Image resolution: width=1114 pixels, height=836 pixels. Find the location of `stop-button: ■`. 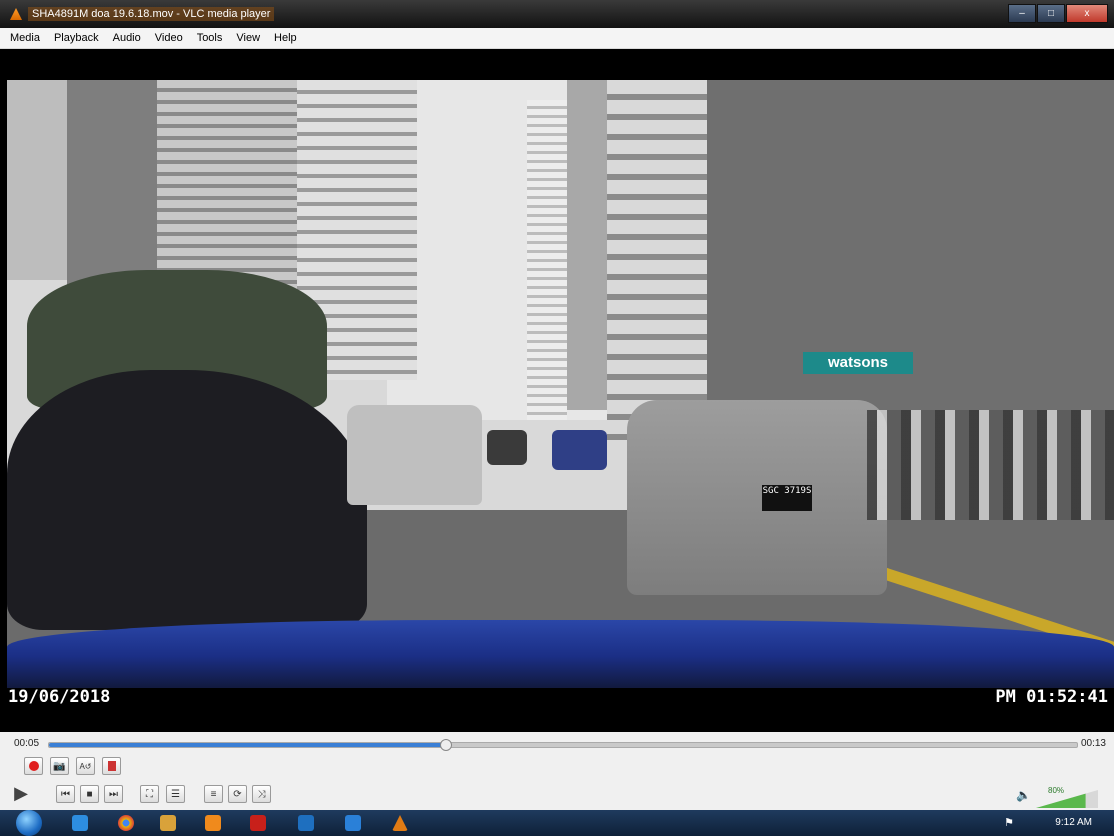

stop-button: ■ is located at coordinates (89, 794).